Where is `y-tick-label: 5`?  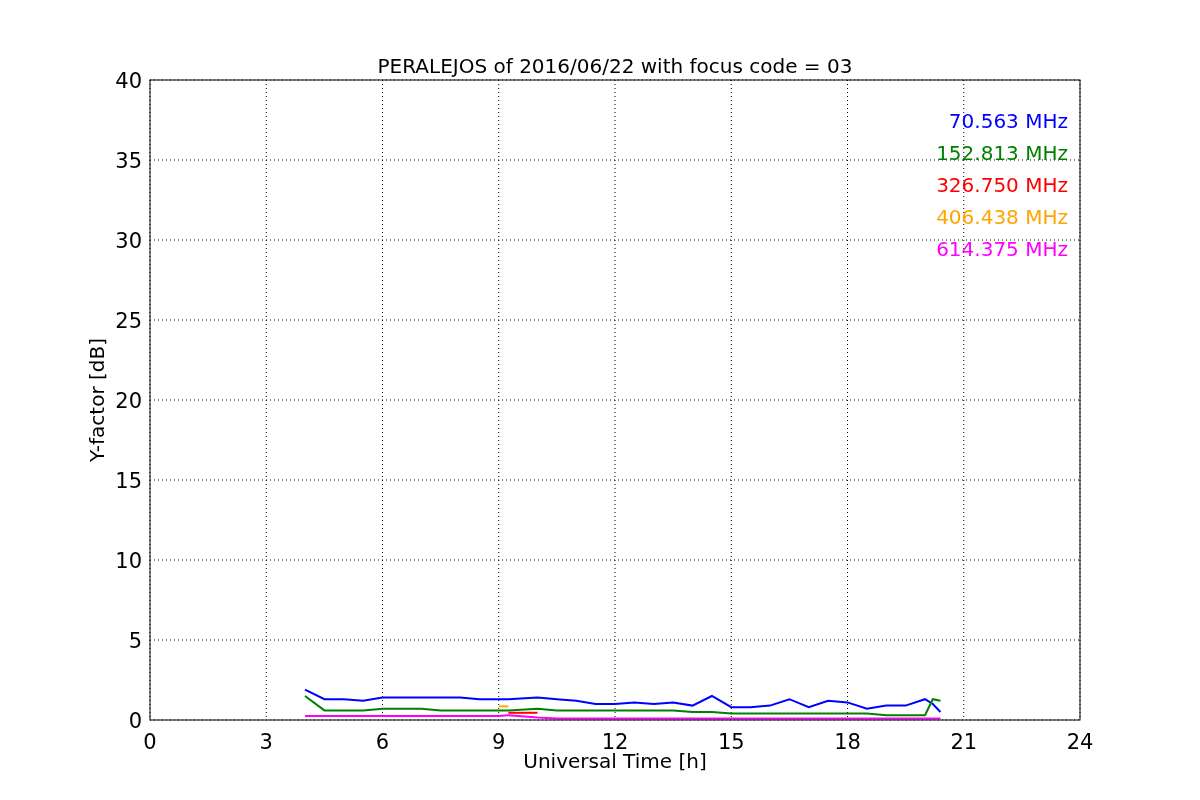 y-tick-label: 5 is located at coordinates (135, 641).